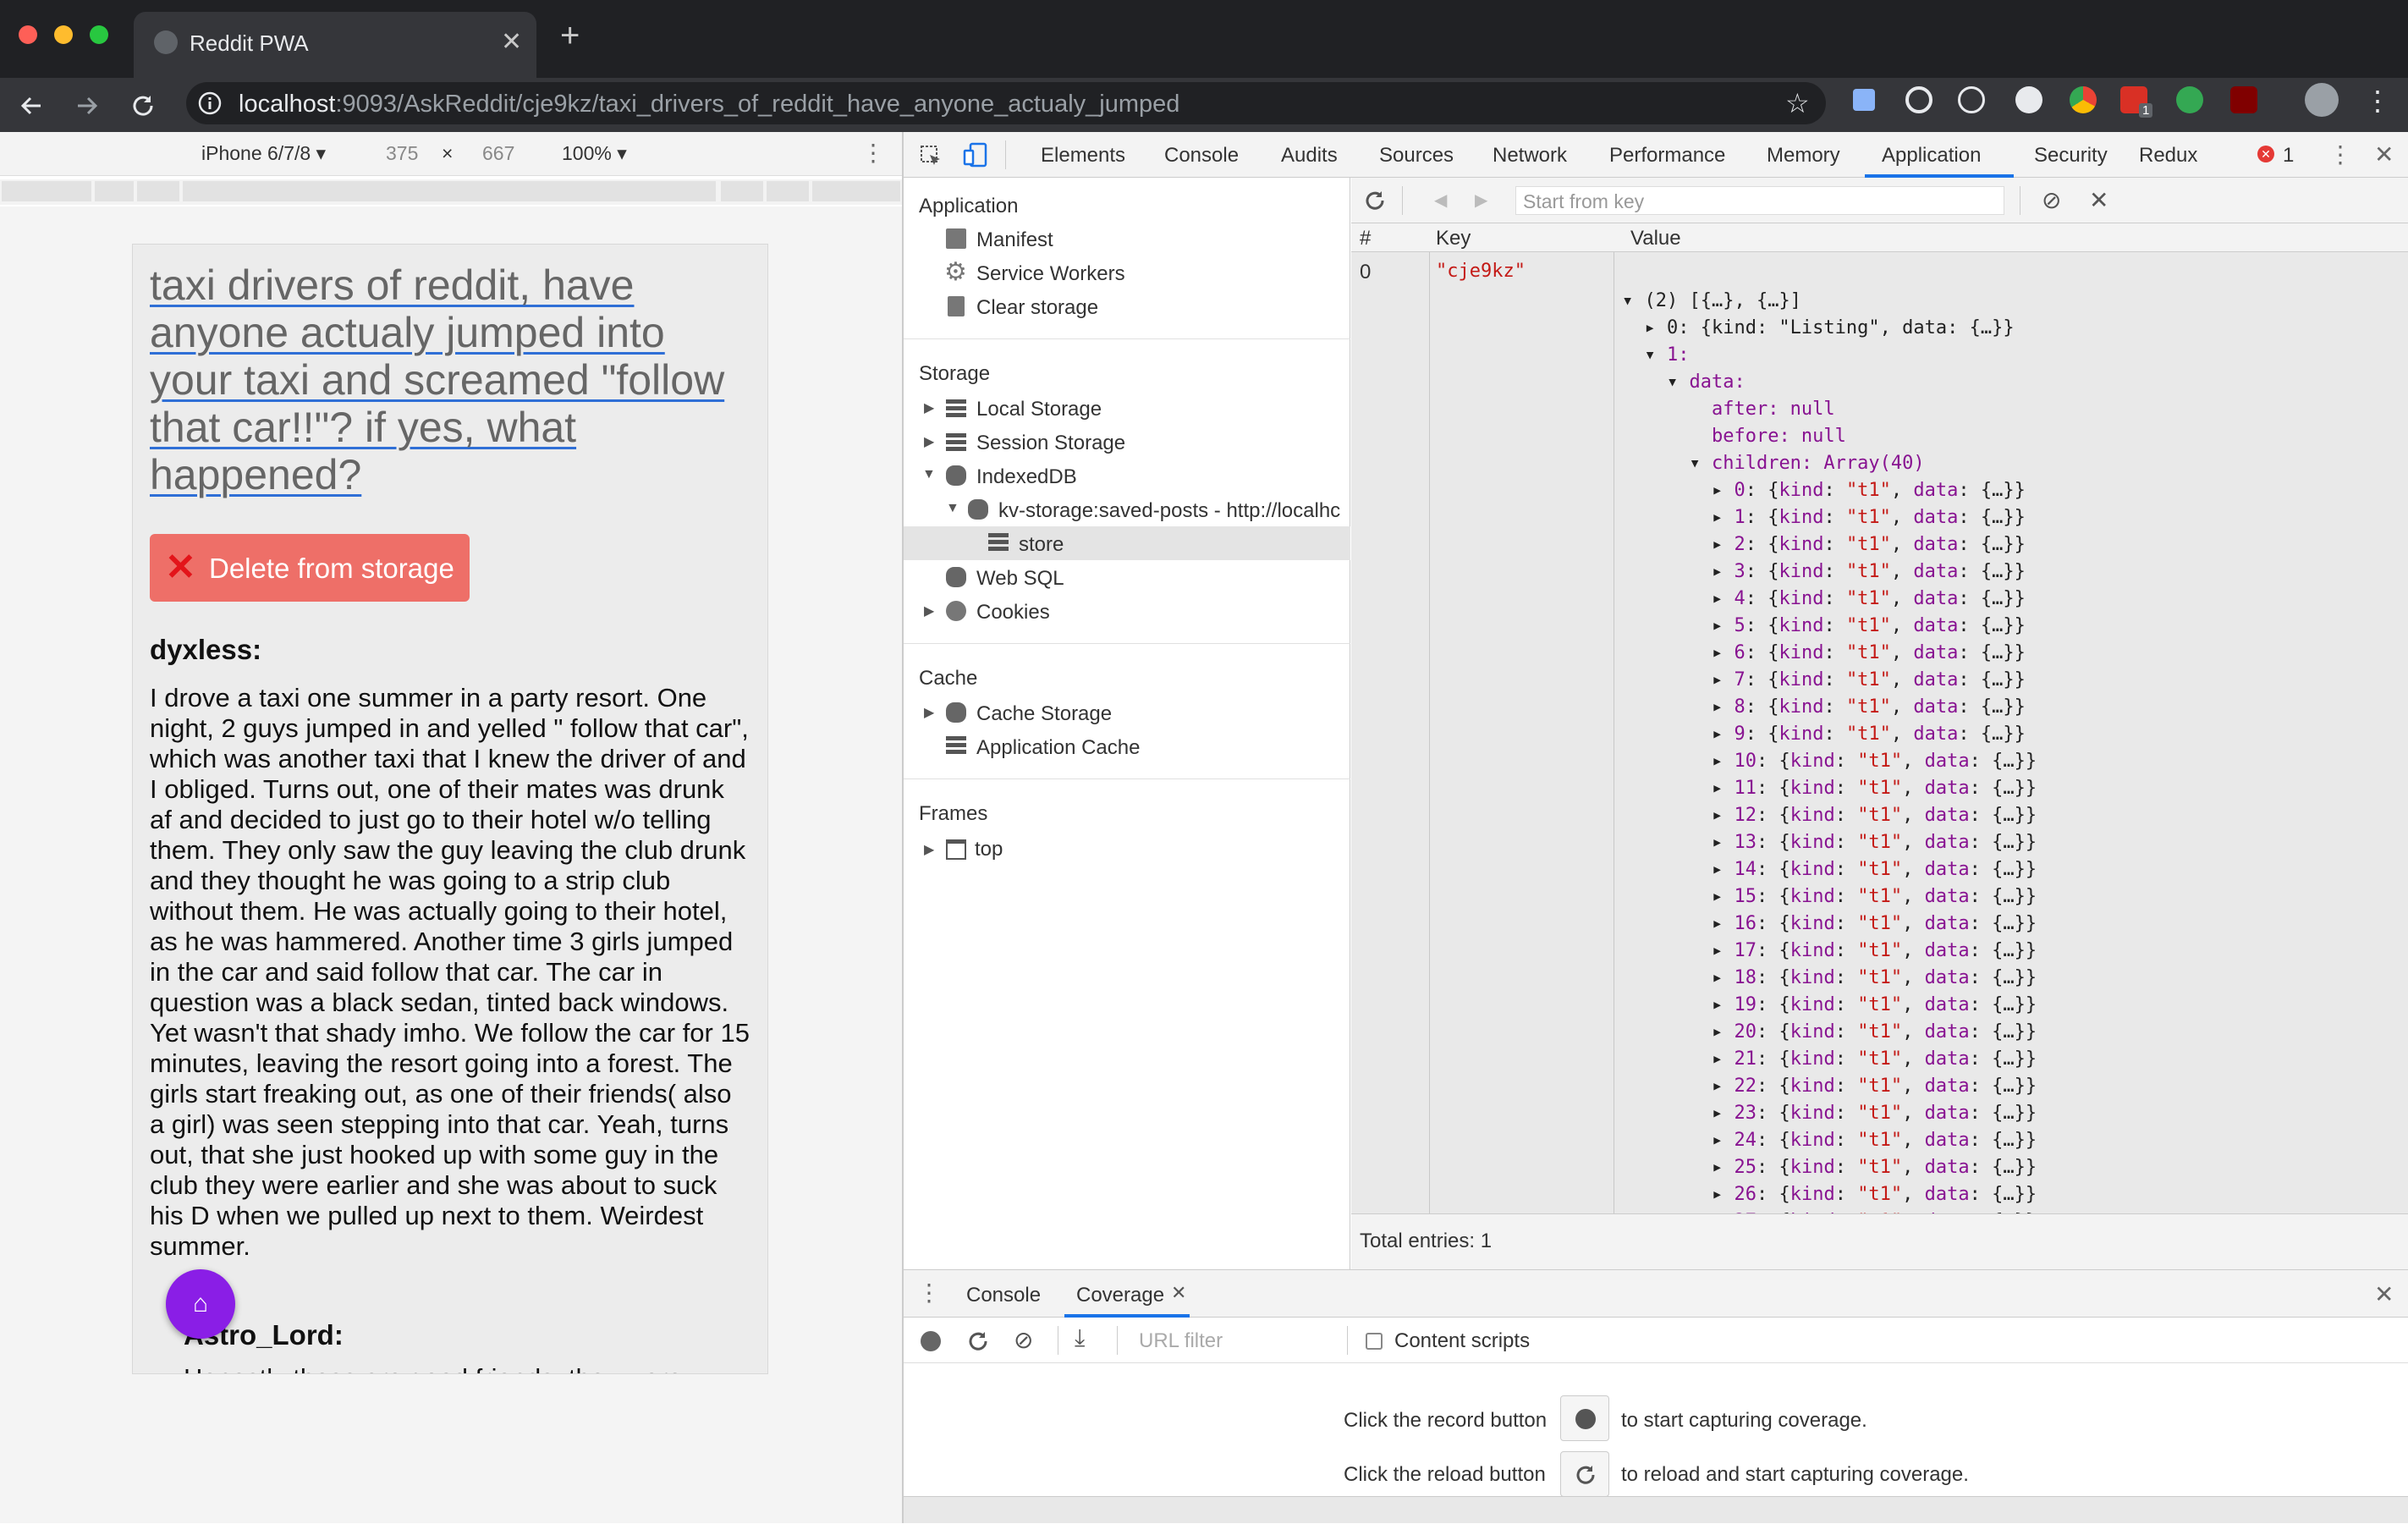  What do you see at coordinates (2322, 100) in the screenshot?
I see `profile-avatar` at bounding box center [2322, 100].